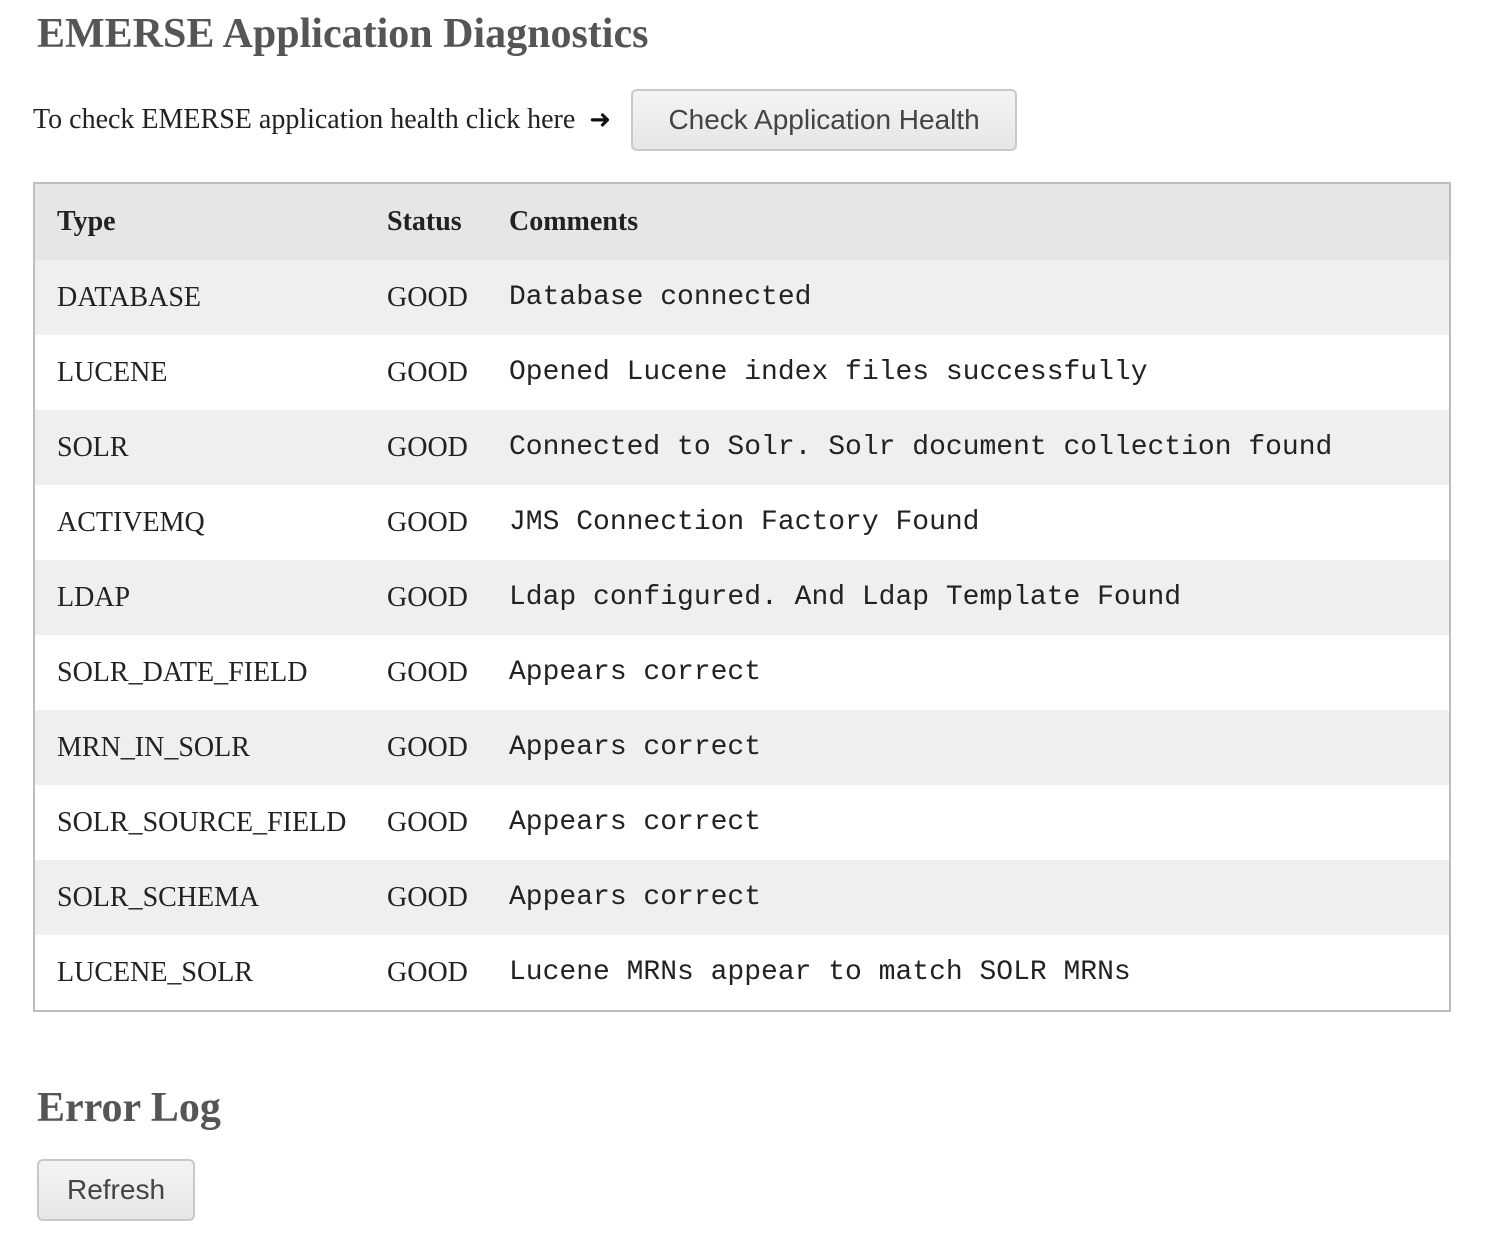  What do you see at coordinates (211, 672) in the screenshot?
I see `cell-type: SOLR_DATE_FIELD` at bounding box center [211, 672].